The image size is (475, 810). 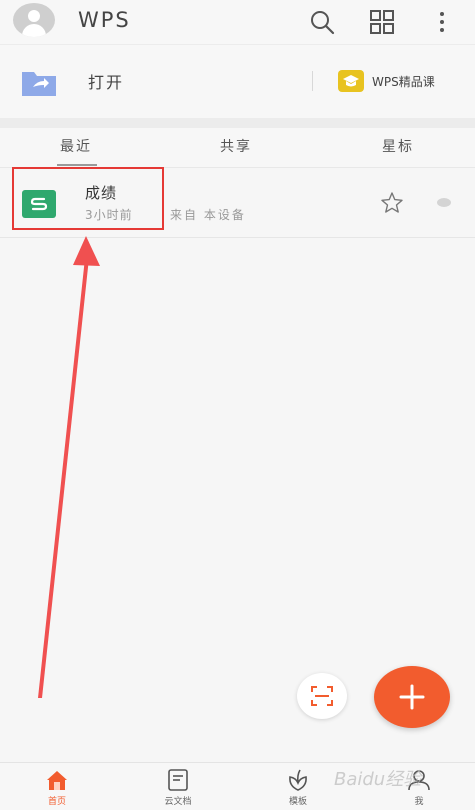 I want to click on file-menu-dot-icon, so click(x=444, y=202).